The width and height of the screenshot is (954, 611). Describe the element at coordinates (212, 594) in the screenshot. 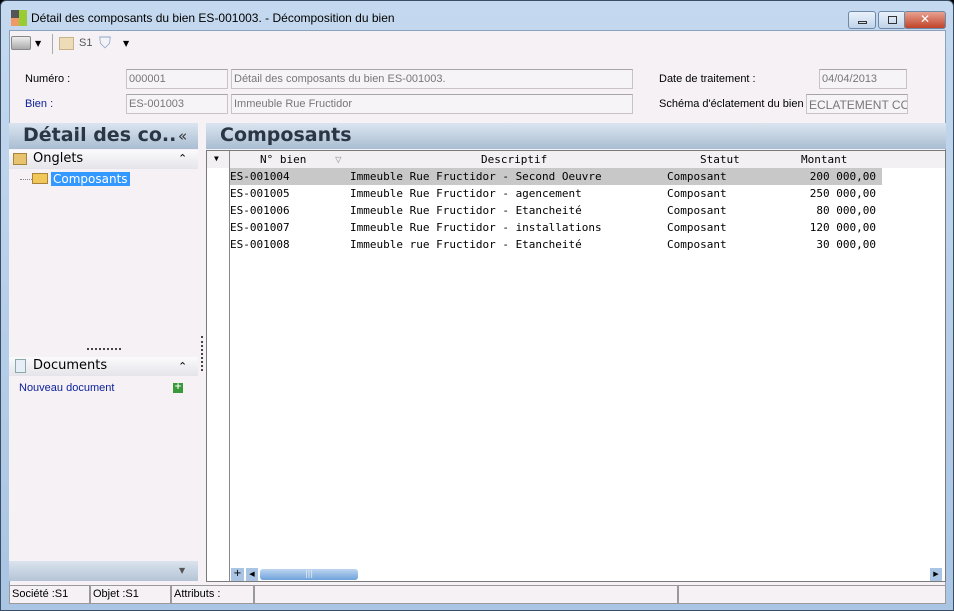

I see `status-attributs: Attributs :` at that location.